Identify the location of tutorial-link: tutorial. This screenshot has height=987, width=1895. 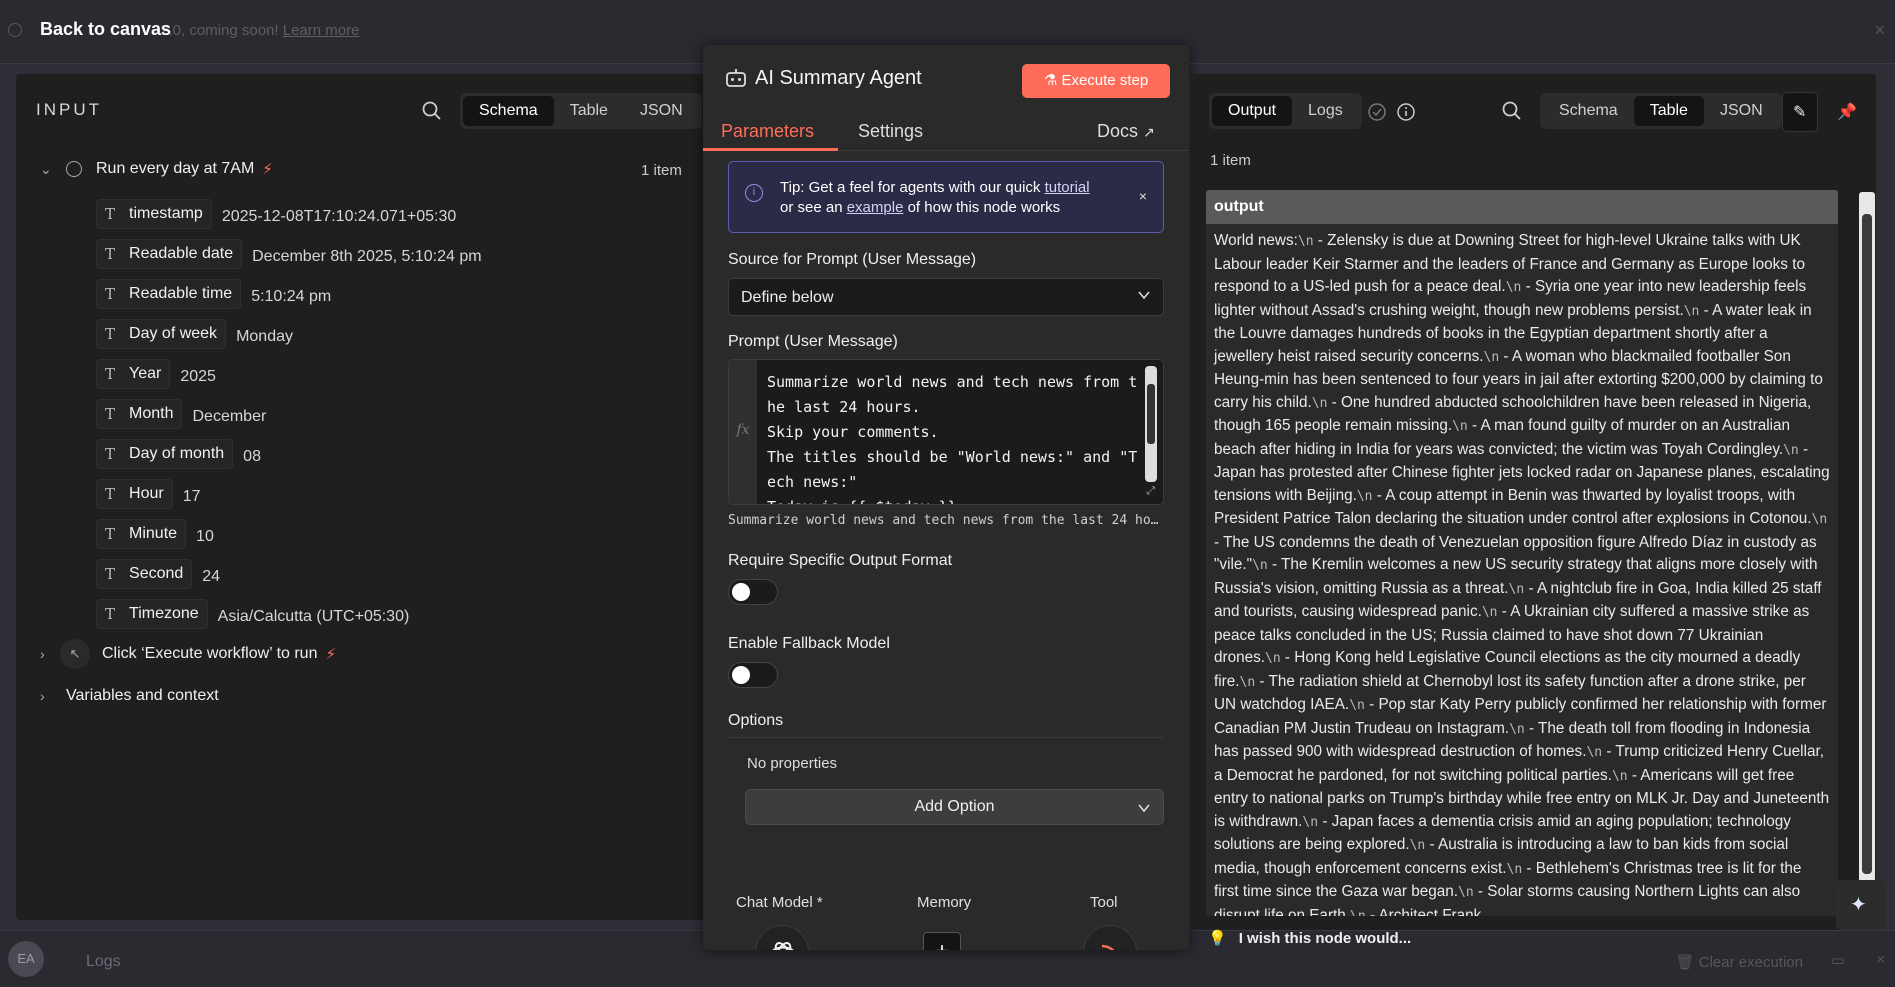
(1067, 187).